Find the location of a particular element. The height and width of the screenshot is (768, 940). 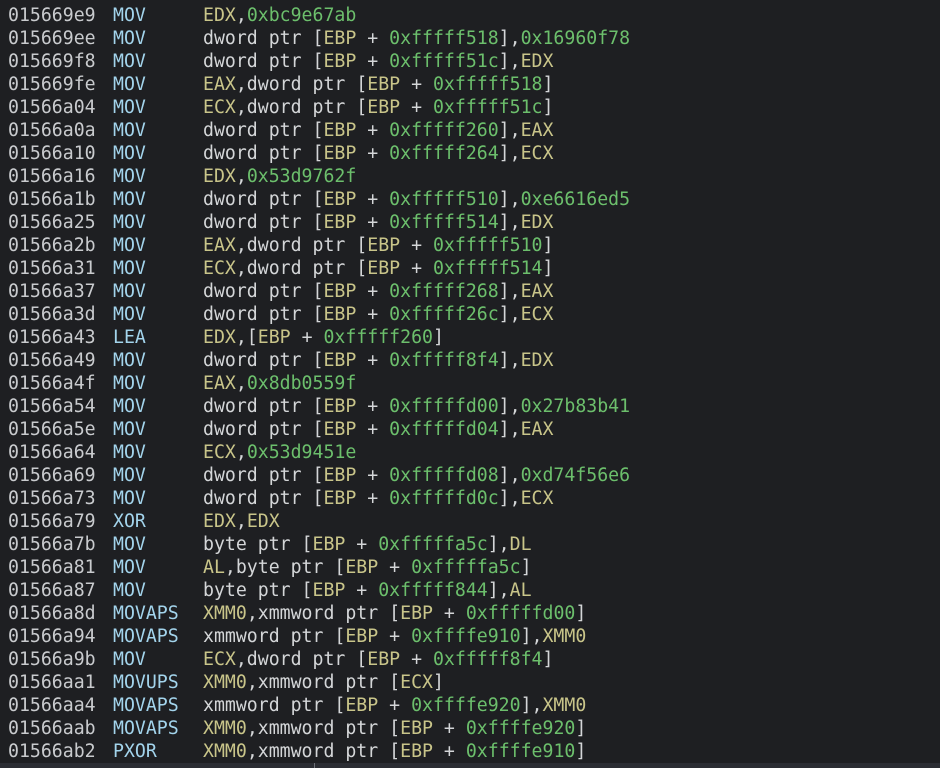

instruction-operands: EDX,0xbc9e67ab is located at coordinates (279, 15).